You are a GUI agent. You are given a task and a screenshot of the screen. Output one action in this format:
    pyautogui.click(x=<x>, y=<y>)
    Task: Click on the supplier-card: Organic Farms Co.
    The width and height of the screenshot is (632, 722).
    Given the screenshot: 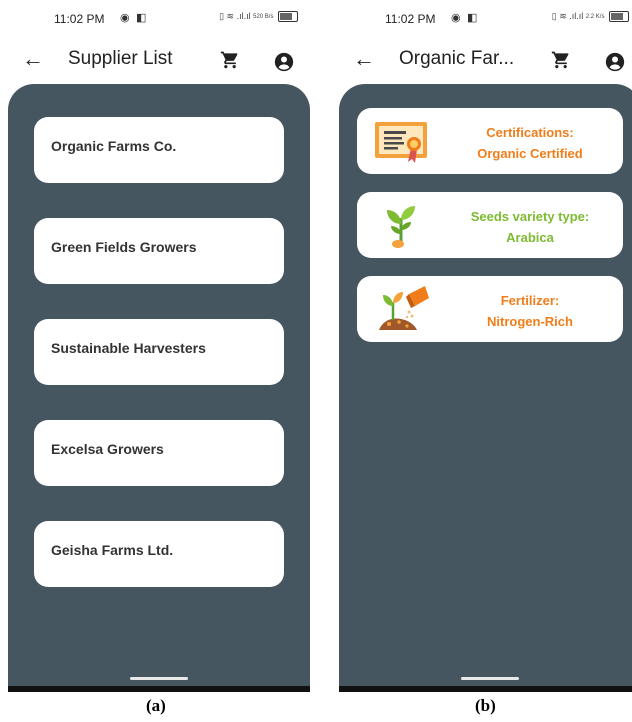 What is the action you would take?
    pyautogui.click(x=159, y=150)
    